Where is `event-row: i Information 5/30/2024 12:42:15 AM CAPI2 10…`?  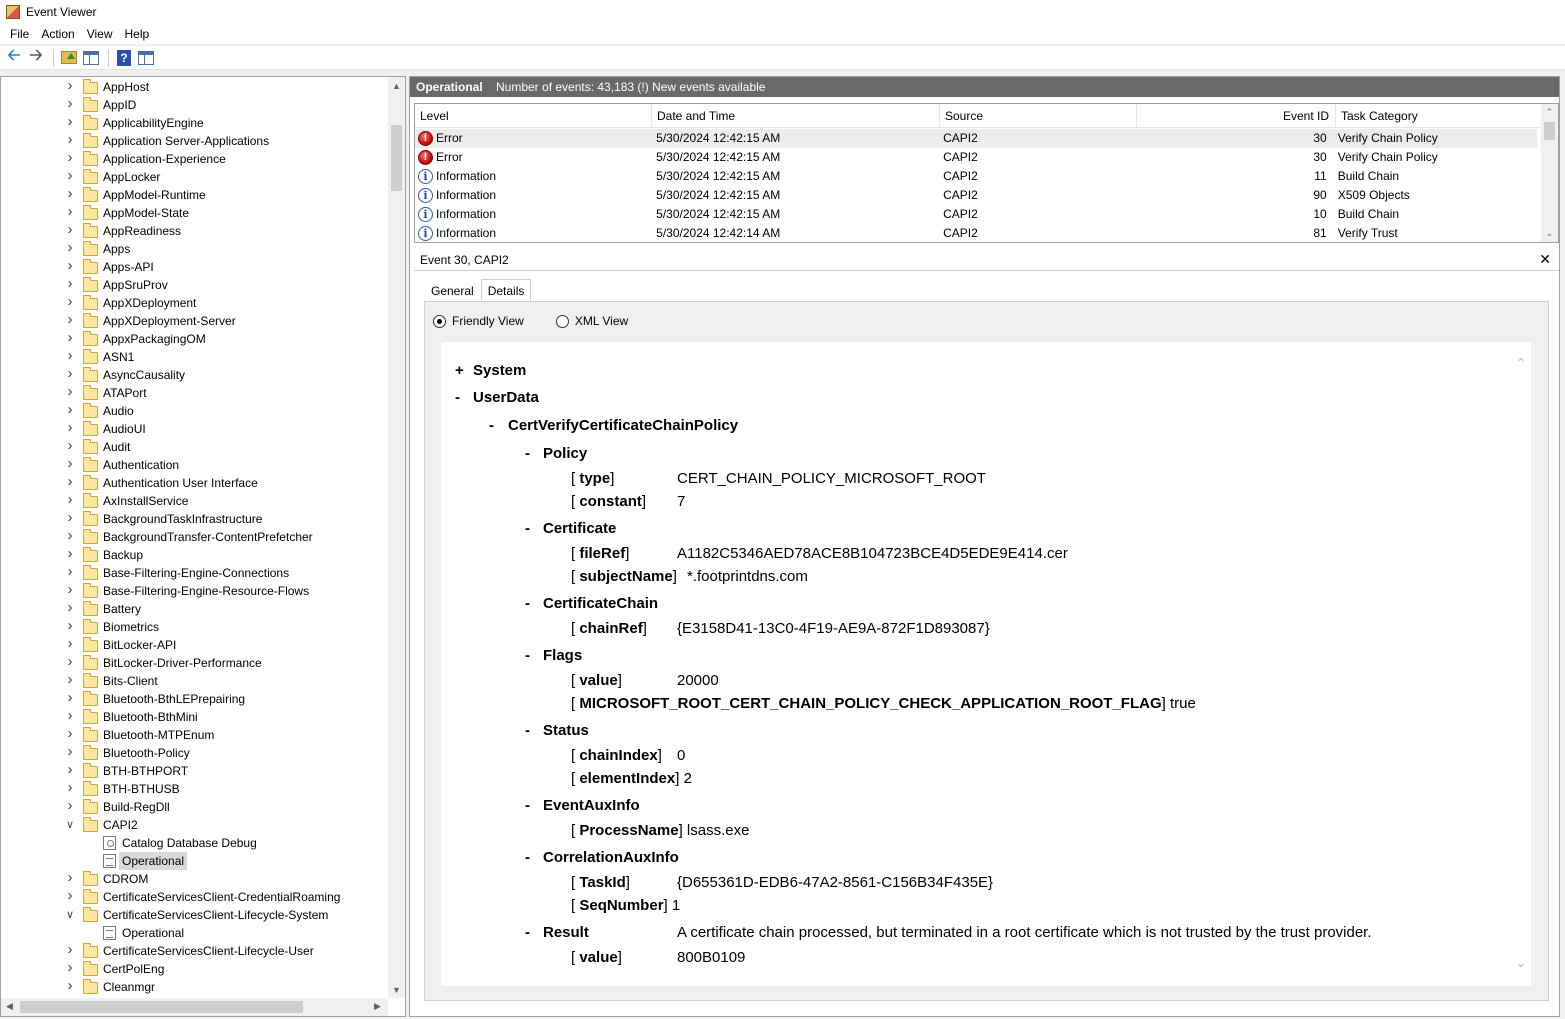
event-row: i Information 5/30/2024 12:42:15 AM CAPI2 10… is located at coordinates (976, 214).